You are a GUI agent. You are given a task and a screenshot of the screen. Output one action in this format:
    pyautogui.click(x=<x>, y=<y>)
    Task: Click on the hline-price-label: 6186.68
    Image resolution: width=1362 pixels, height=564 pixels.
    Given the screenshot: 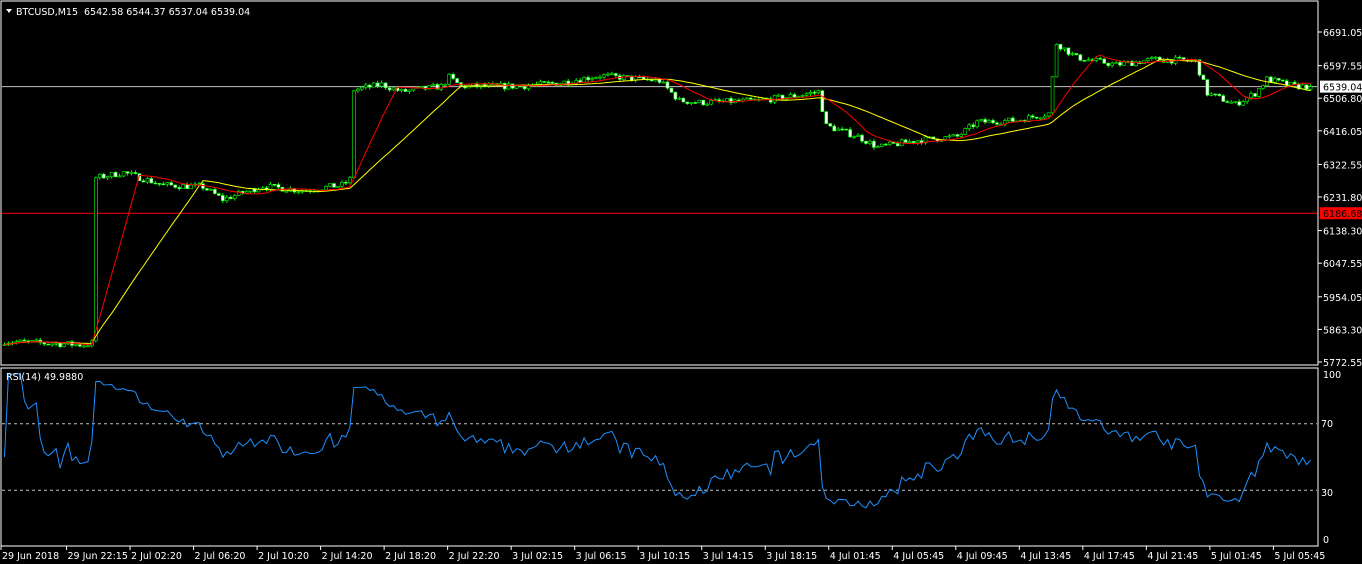 What is the action you would take?
    pyautogui.click(x=1342, y=214)
    